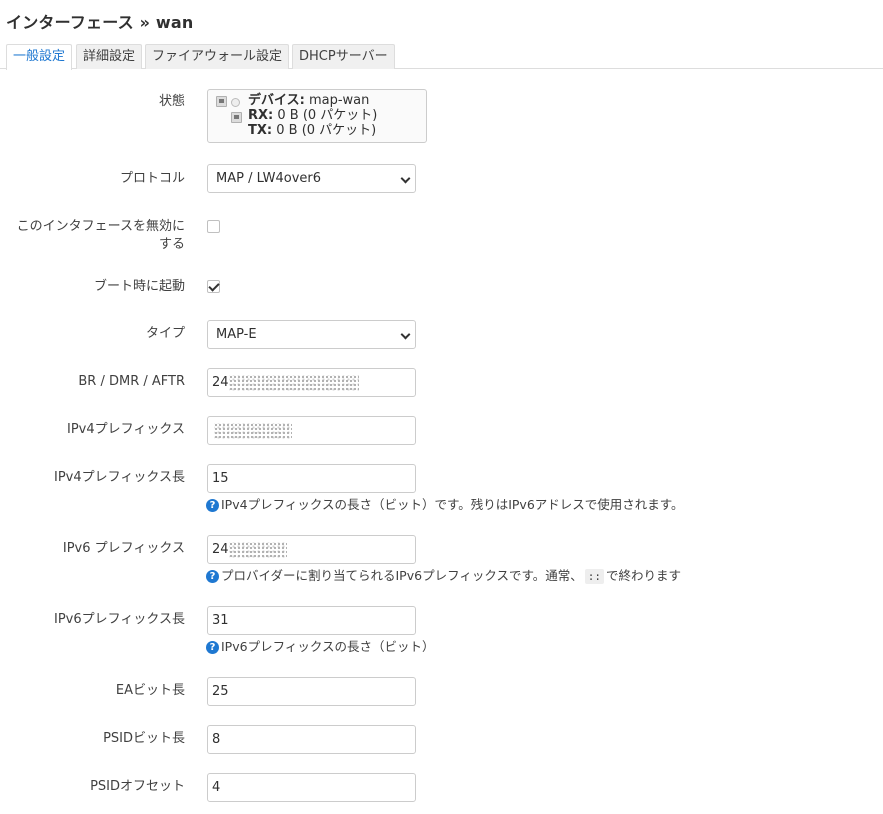 The image size is (883, 814). What do you see at coordinates (269, 178) in the screenshot?
I see `protocol-value: MAP / LW4over6` at bounding box center [269, 178].